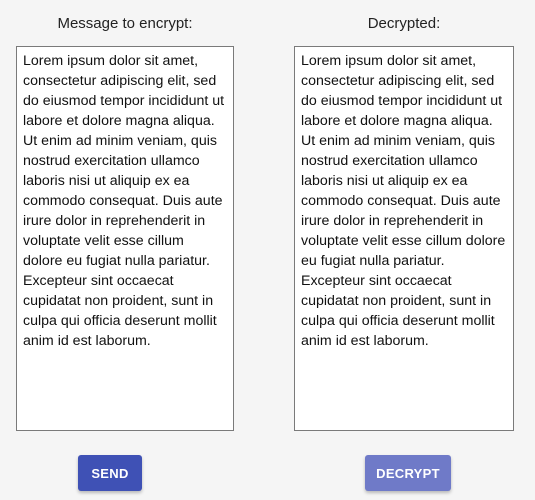 The image size is (535, 500). I want to click on send-button: SEND, so click(110, 473).